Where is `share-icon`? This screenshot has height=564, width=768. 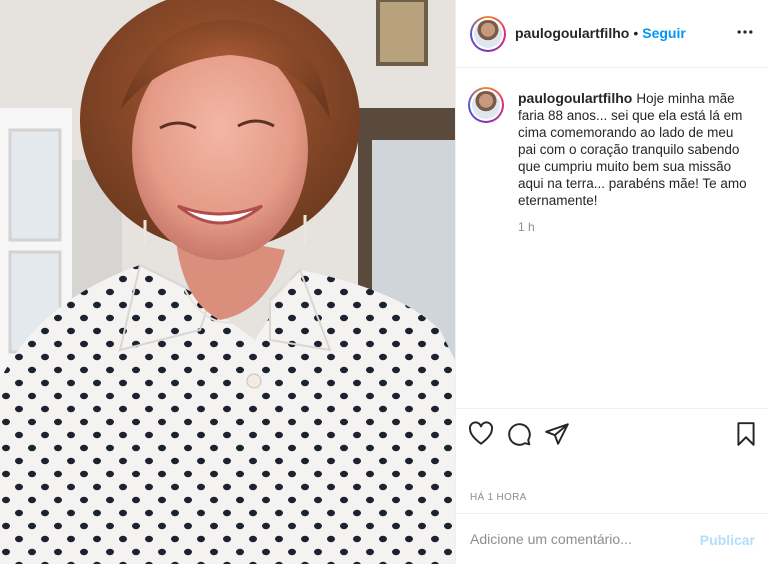
share-icon is located at coordinates (557, 434).